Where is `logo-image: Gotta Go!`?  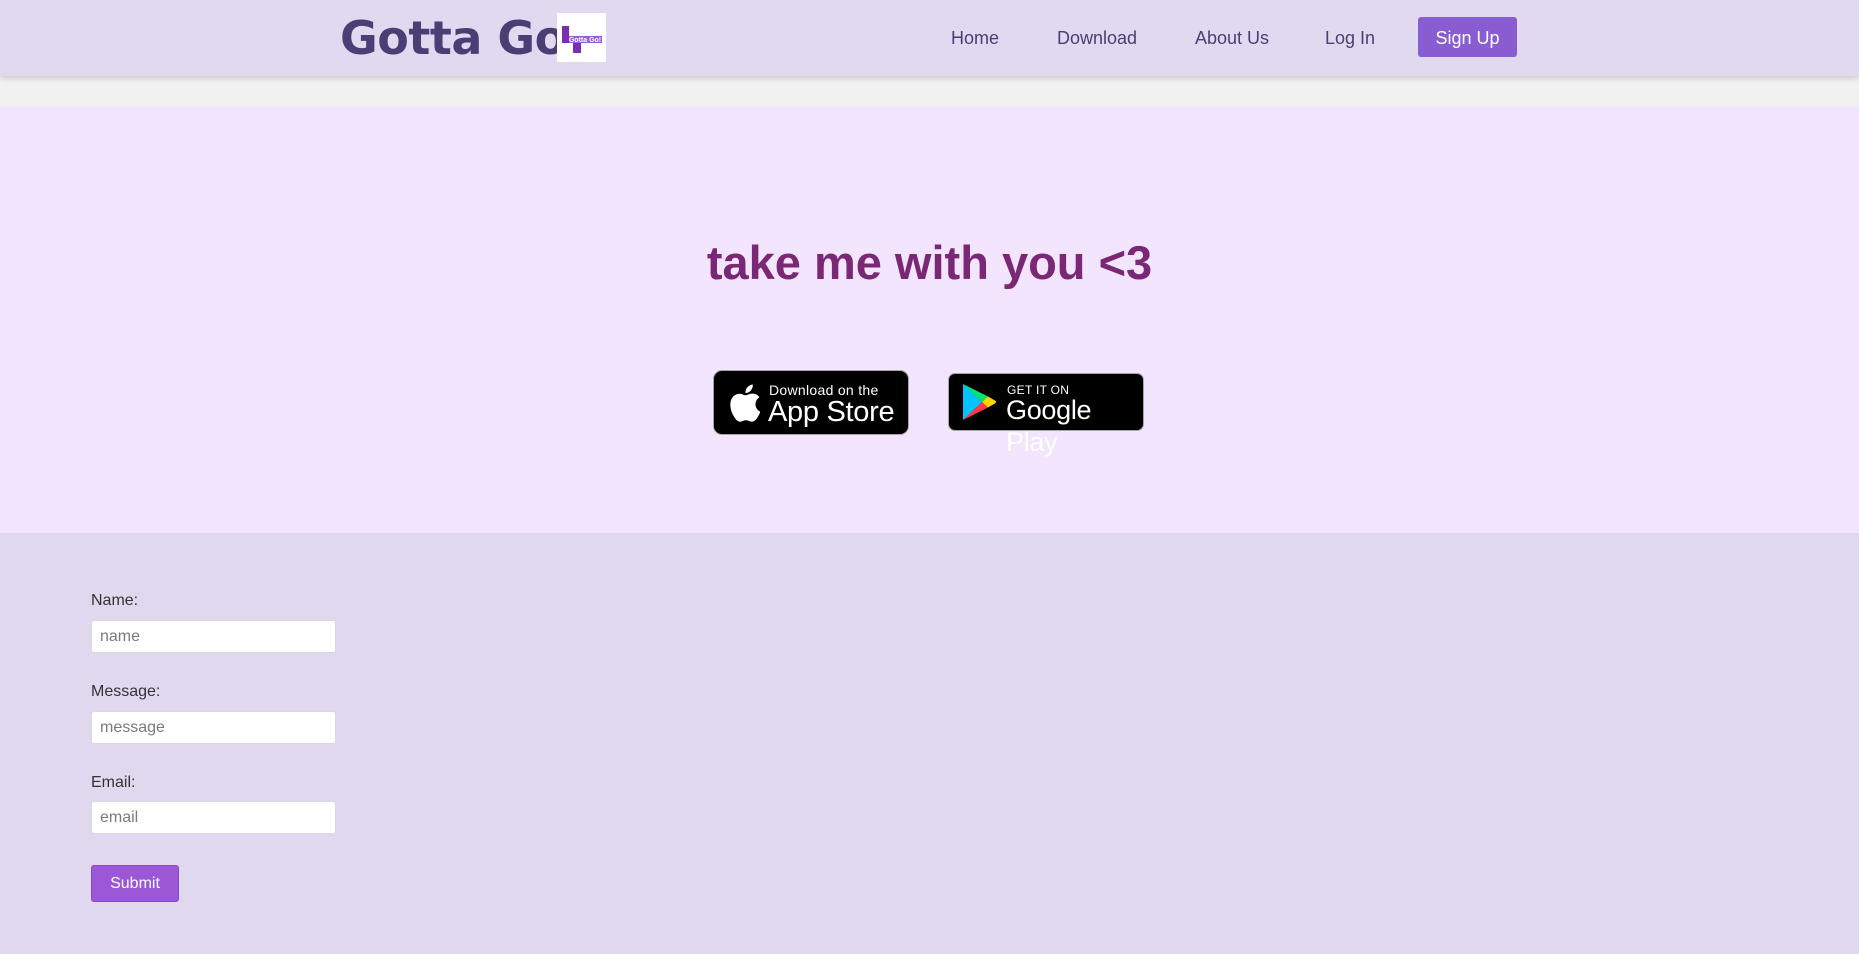
logo-image: Gotta Go! is located at coordinates (581, 37).